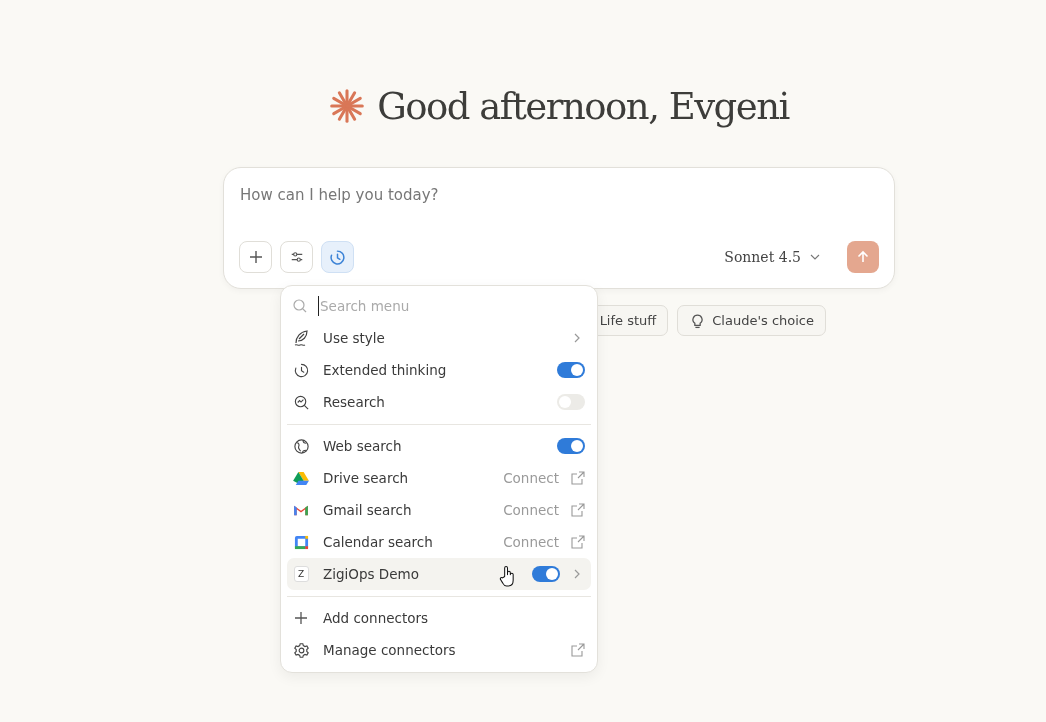 This screenshot has width=1046, height=722. Describe the element at coordinates (301, 510) in the screenshot. I see `mail-logo-icon` at that location.